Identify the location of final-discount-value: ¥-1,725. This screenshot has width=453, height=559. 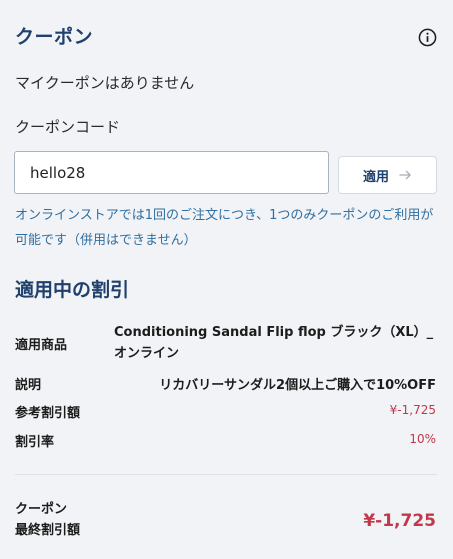
(399, 521).